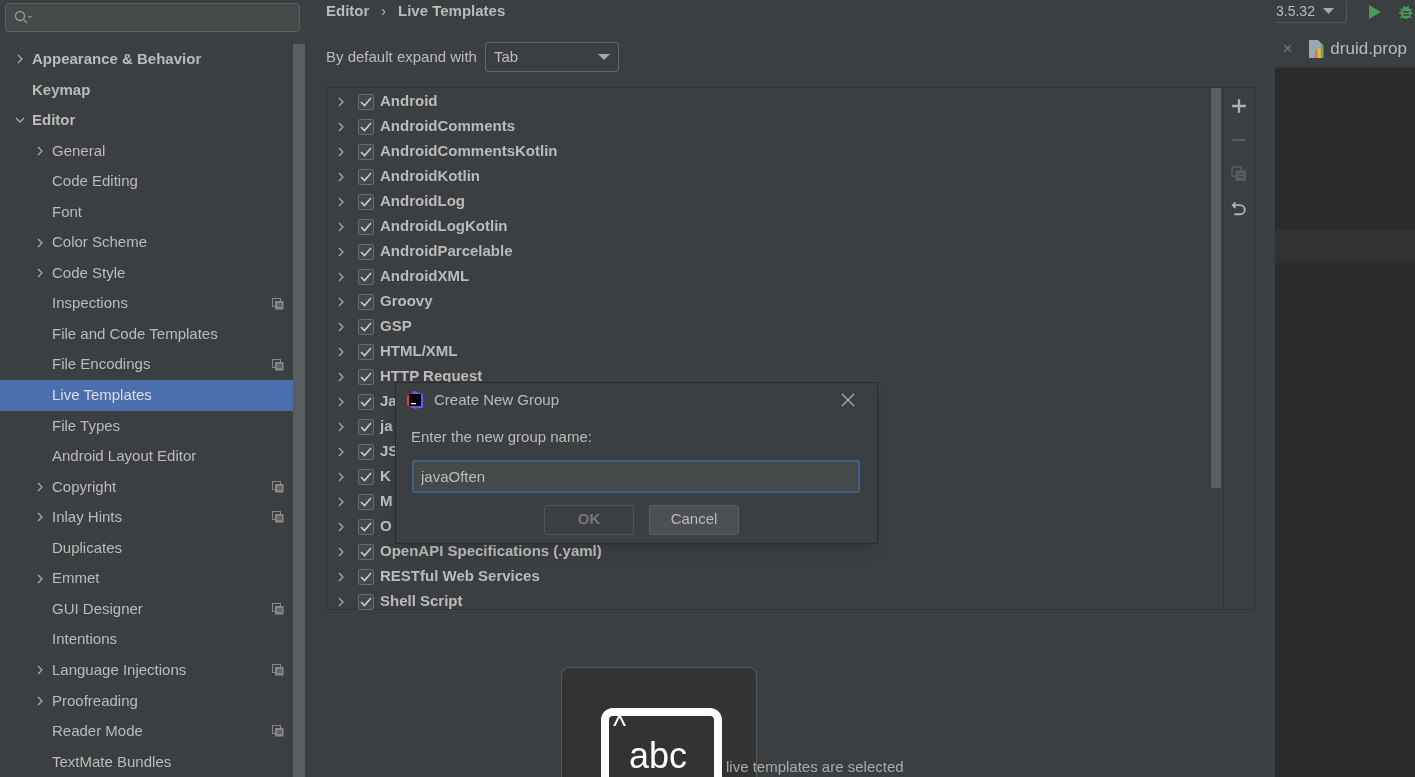  Describe the element at coordinates (146, 303) in the screenshot. I see `sidebar-item: Inspections` at that location.